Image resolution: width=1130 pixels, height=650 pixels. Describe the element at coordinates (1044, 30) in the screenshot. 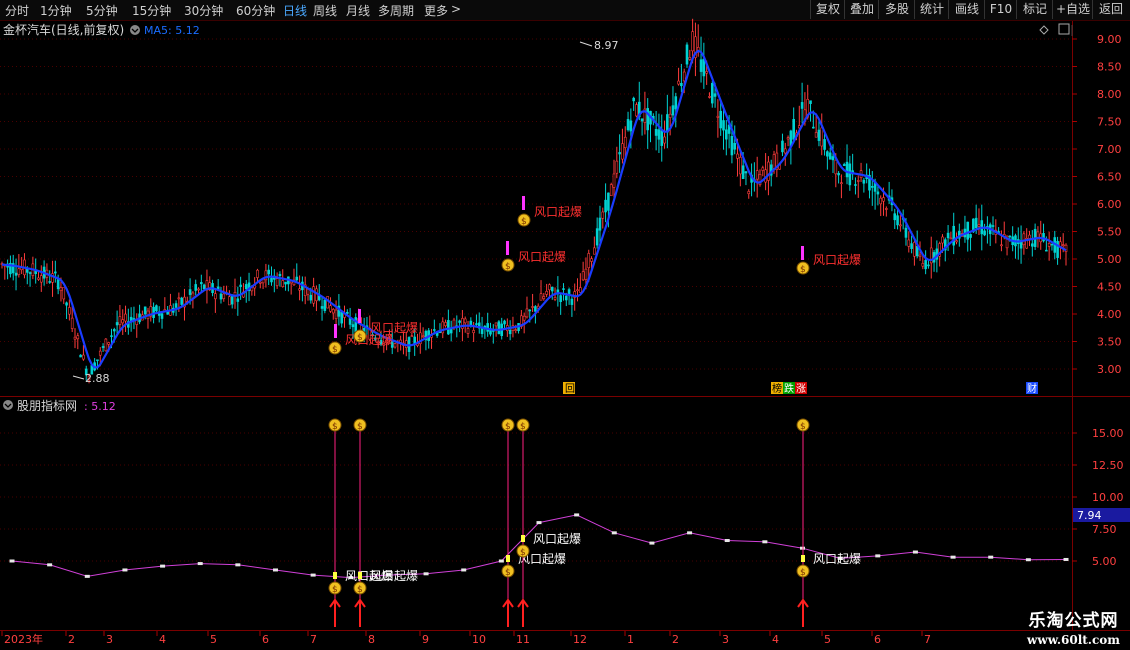

I see `diamond-icon` at that location.